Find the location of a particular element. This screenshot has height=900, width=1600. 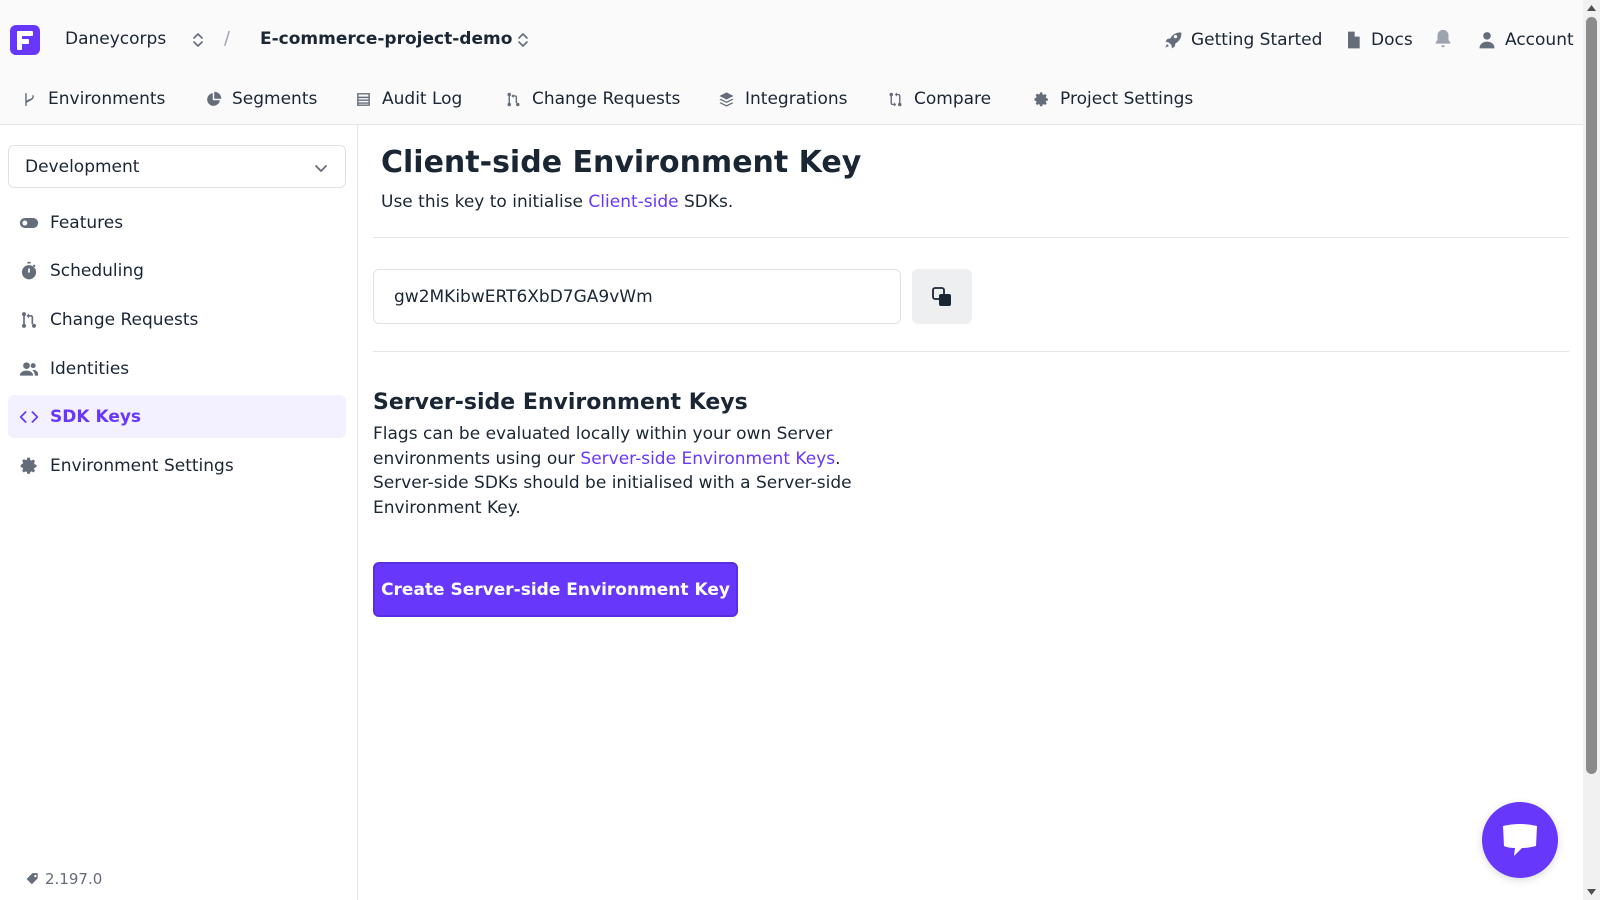

page-scrollbar is located at coordinates (1591, 450).